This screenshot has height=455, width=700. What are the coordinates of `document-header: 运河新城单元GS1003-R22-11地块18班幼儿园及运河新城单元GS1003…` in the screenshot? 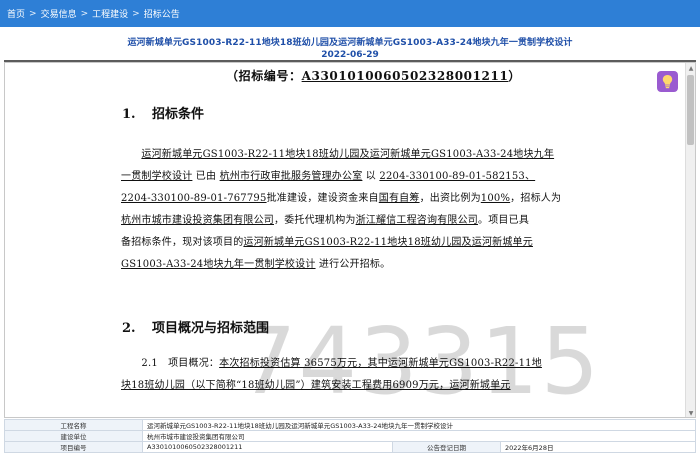 It's located at (350, 43).